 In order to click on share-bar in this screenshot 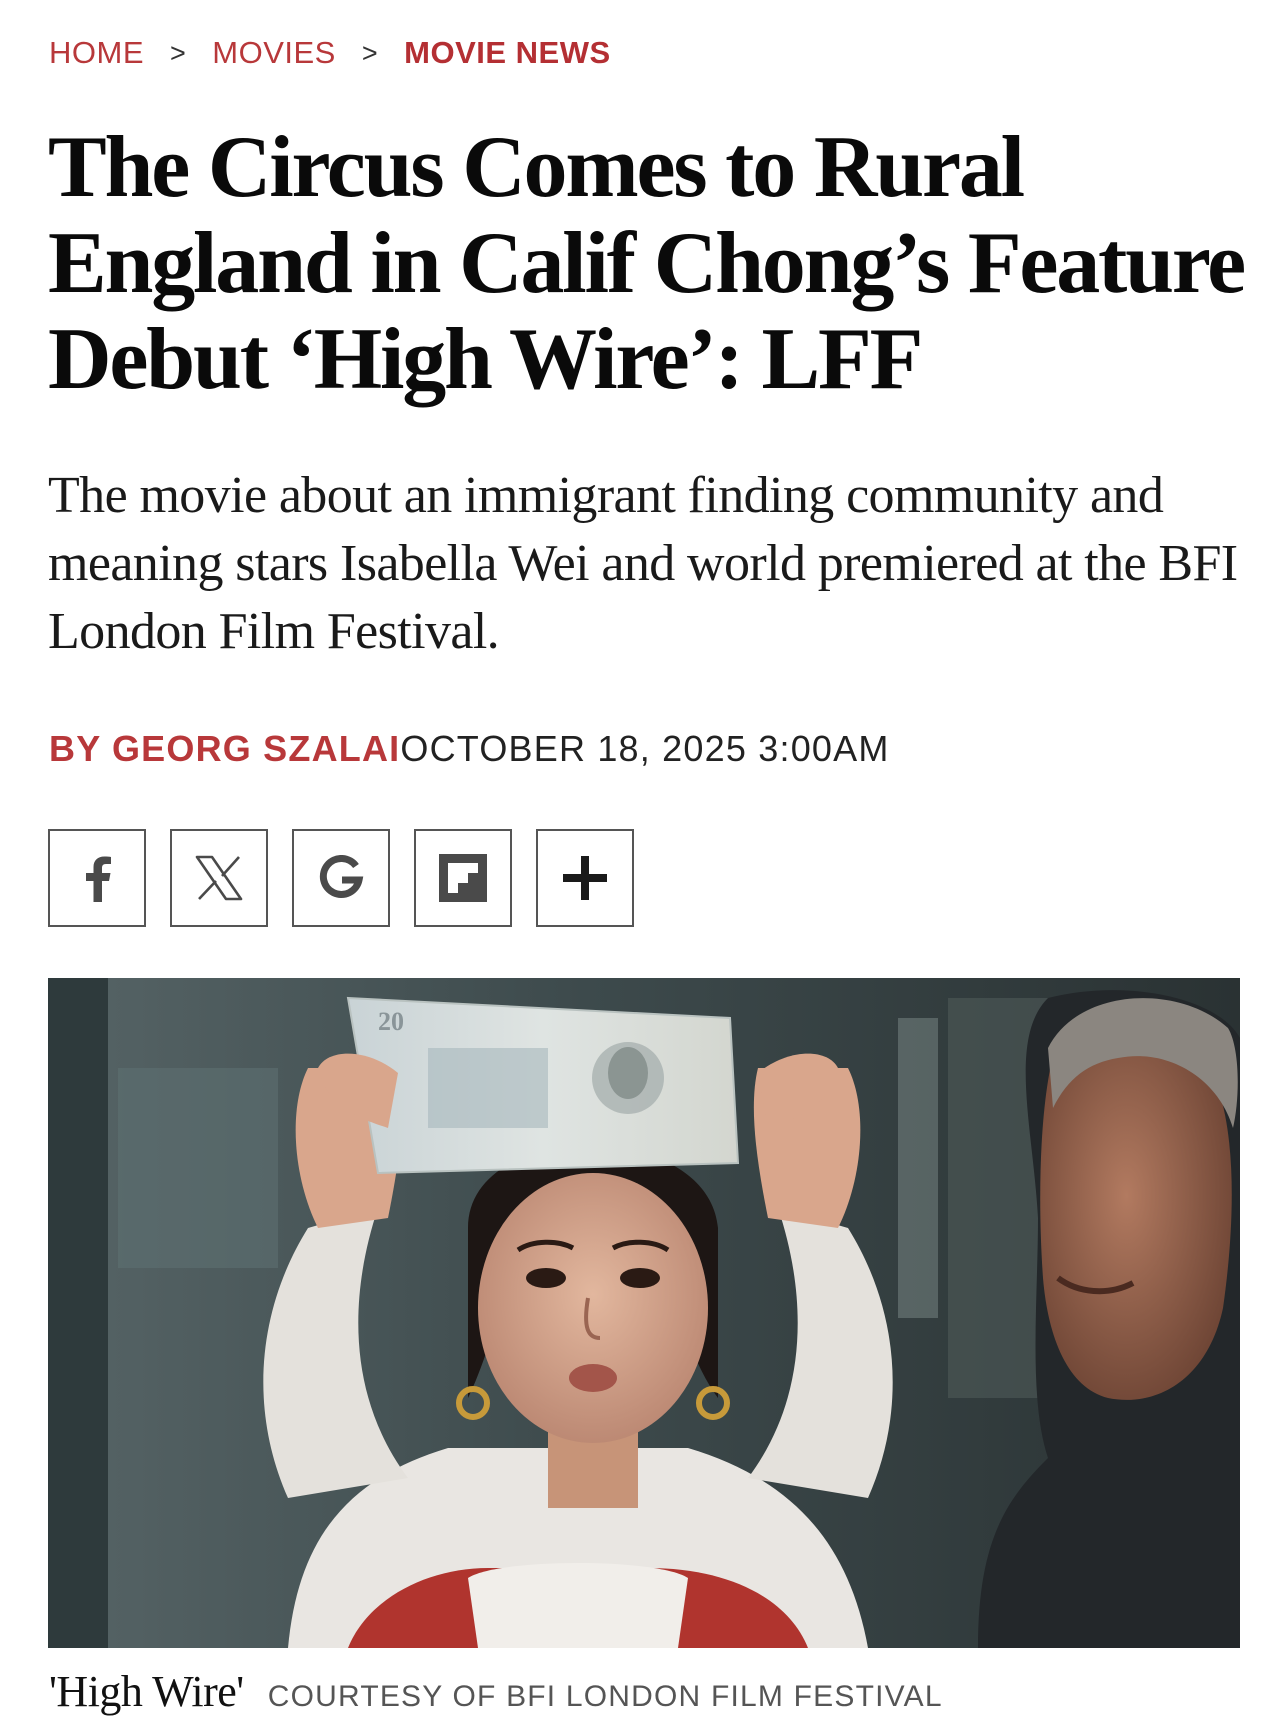, I will do `click(341, 878)`.